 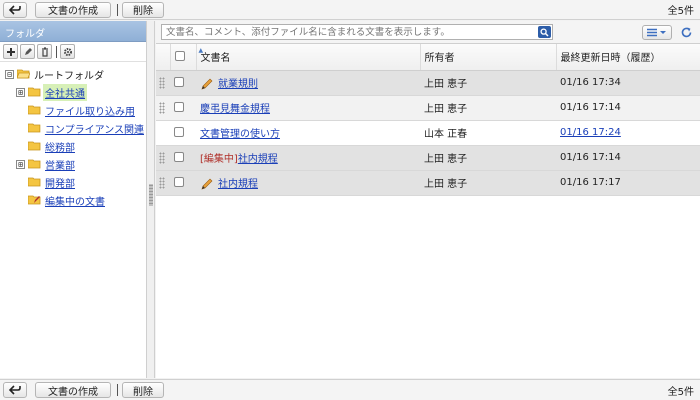 I want to click on refresh-icon, so click(x=686, y=32).